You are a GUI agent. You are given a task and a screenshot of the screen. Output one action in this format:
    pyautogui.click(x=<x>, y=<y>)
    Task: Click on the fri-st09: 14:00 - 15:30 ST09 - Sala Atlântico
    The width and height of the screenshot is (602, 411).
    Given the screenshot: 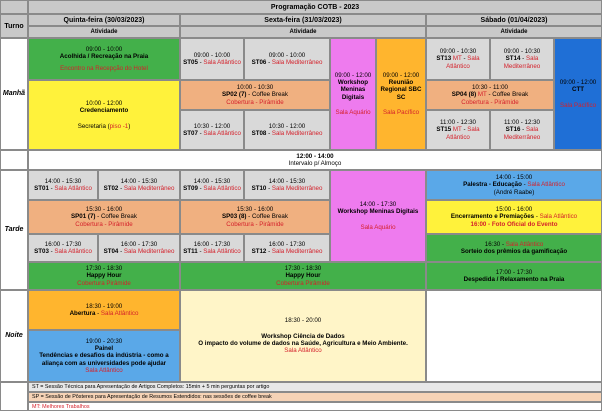 What is the action you would take?
    pyautogui.click(x=212, y=185)
    